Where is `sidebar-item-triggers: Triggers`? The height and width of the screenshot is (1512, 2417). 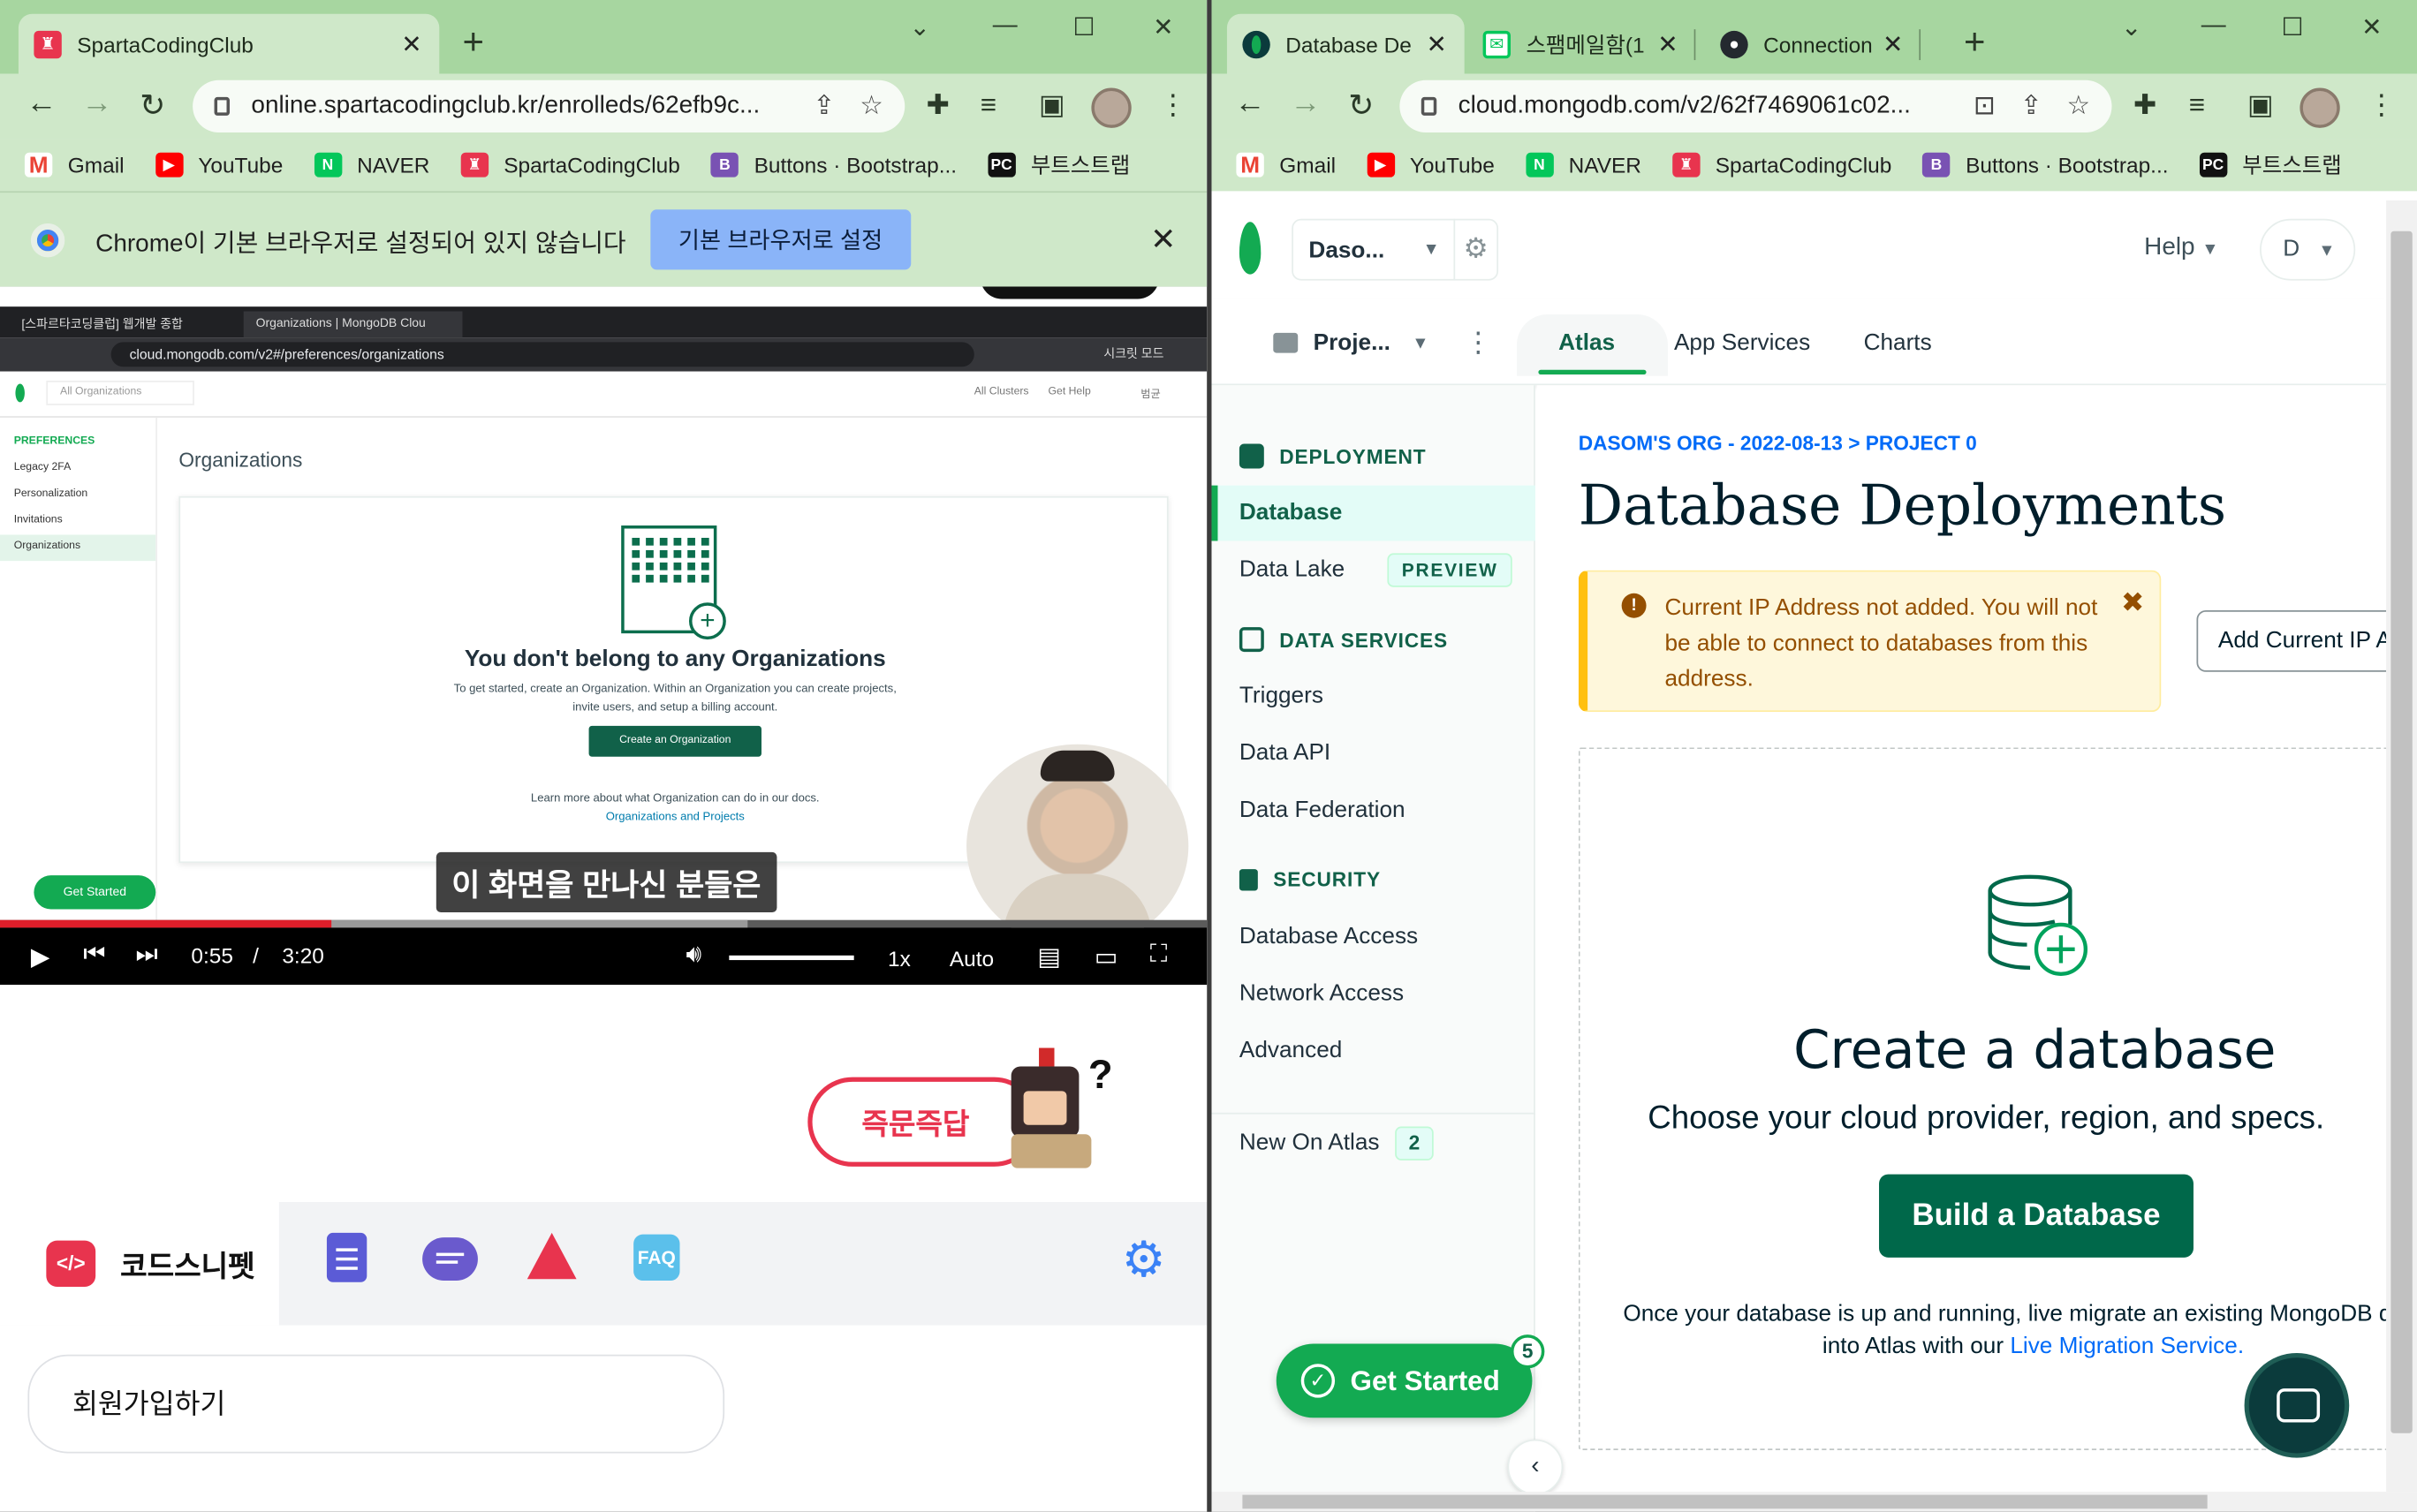 sidebar-item-triggers: Triggers is located at coordinates (1372, 697).